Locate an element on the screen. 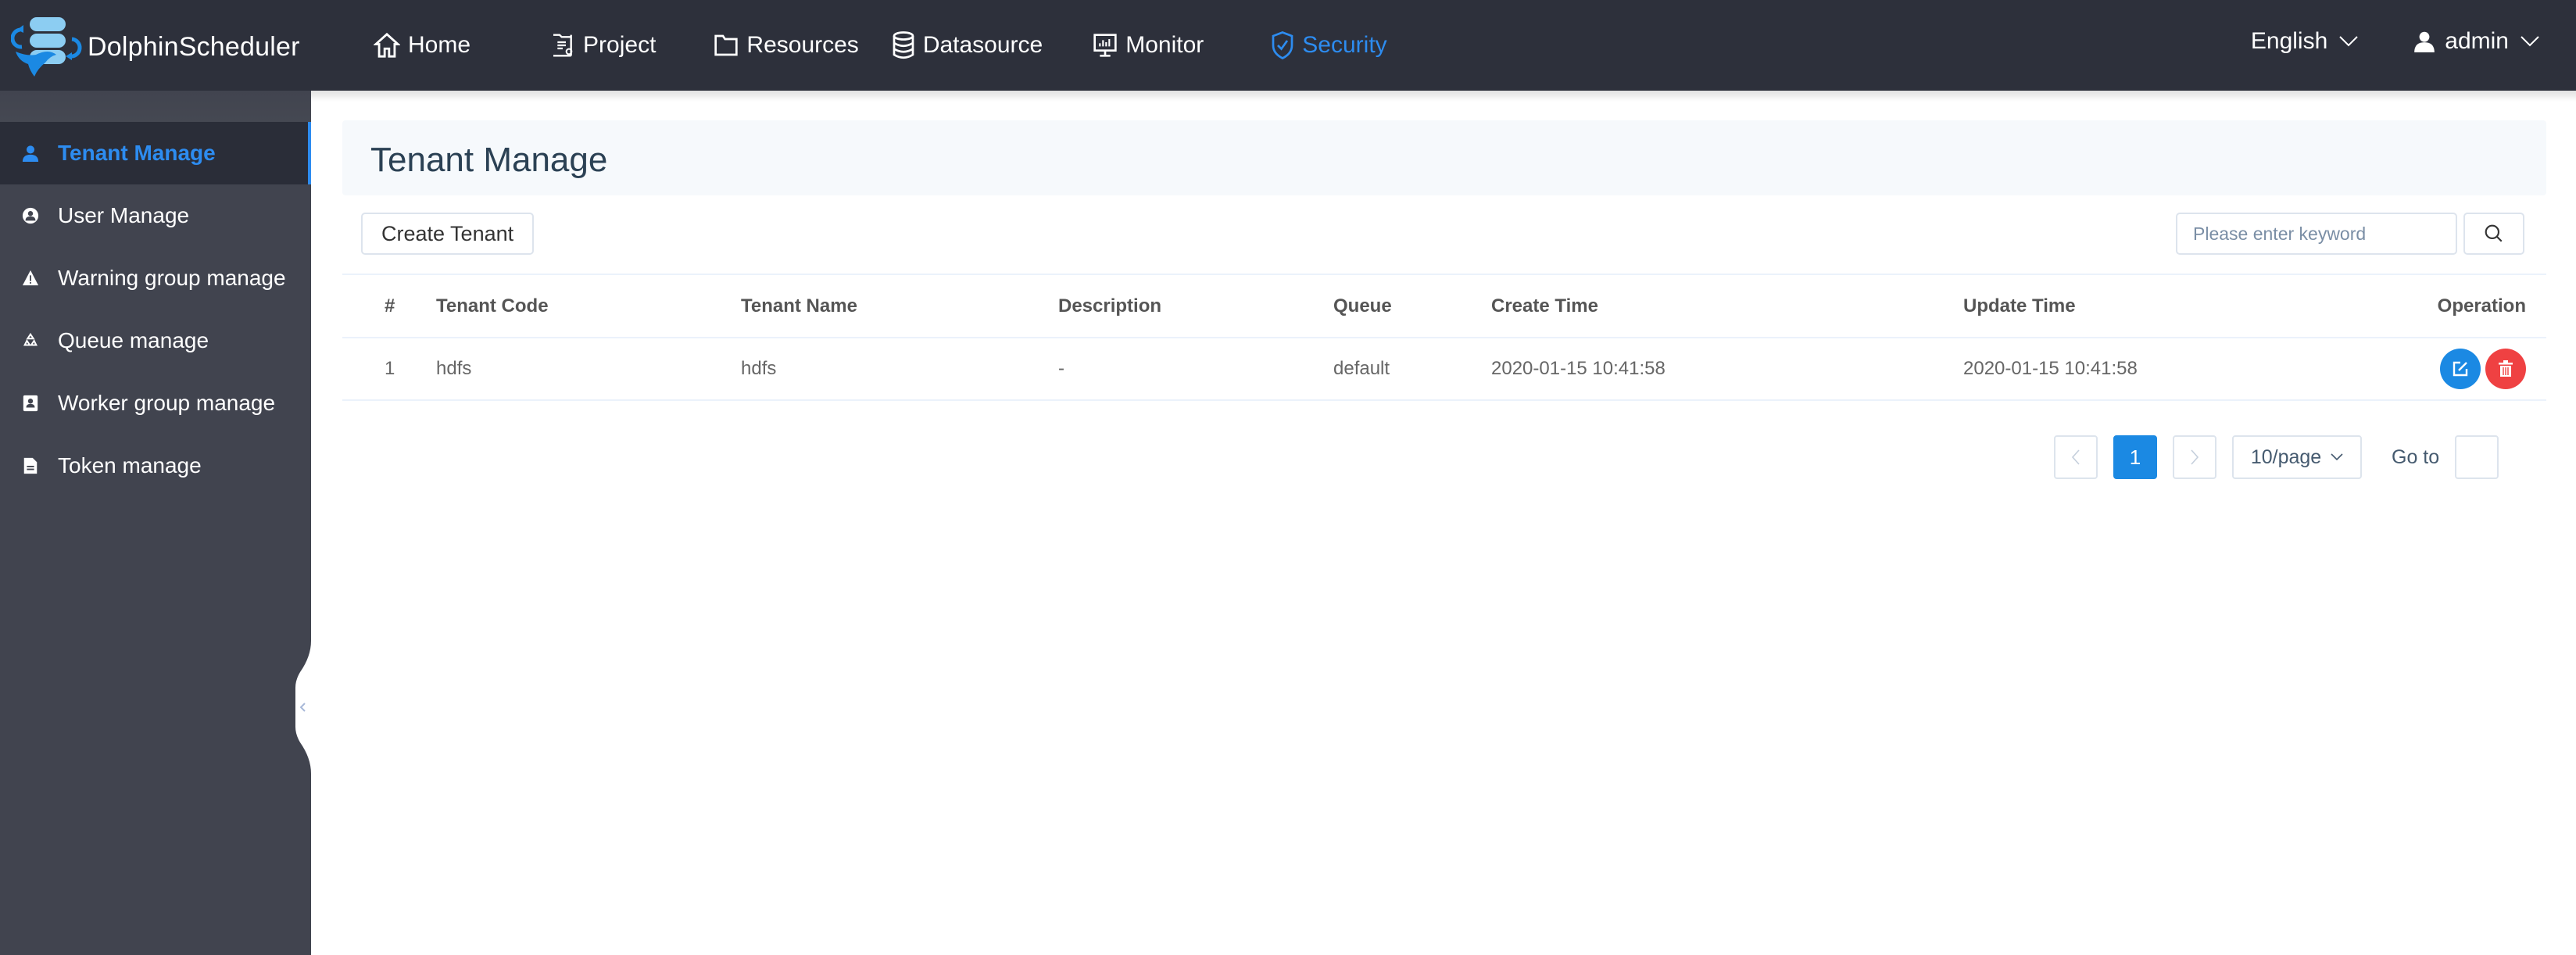  app-logo: DolphinScheduler is located at coordinates (155, 47).